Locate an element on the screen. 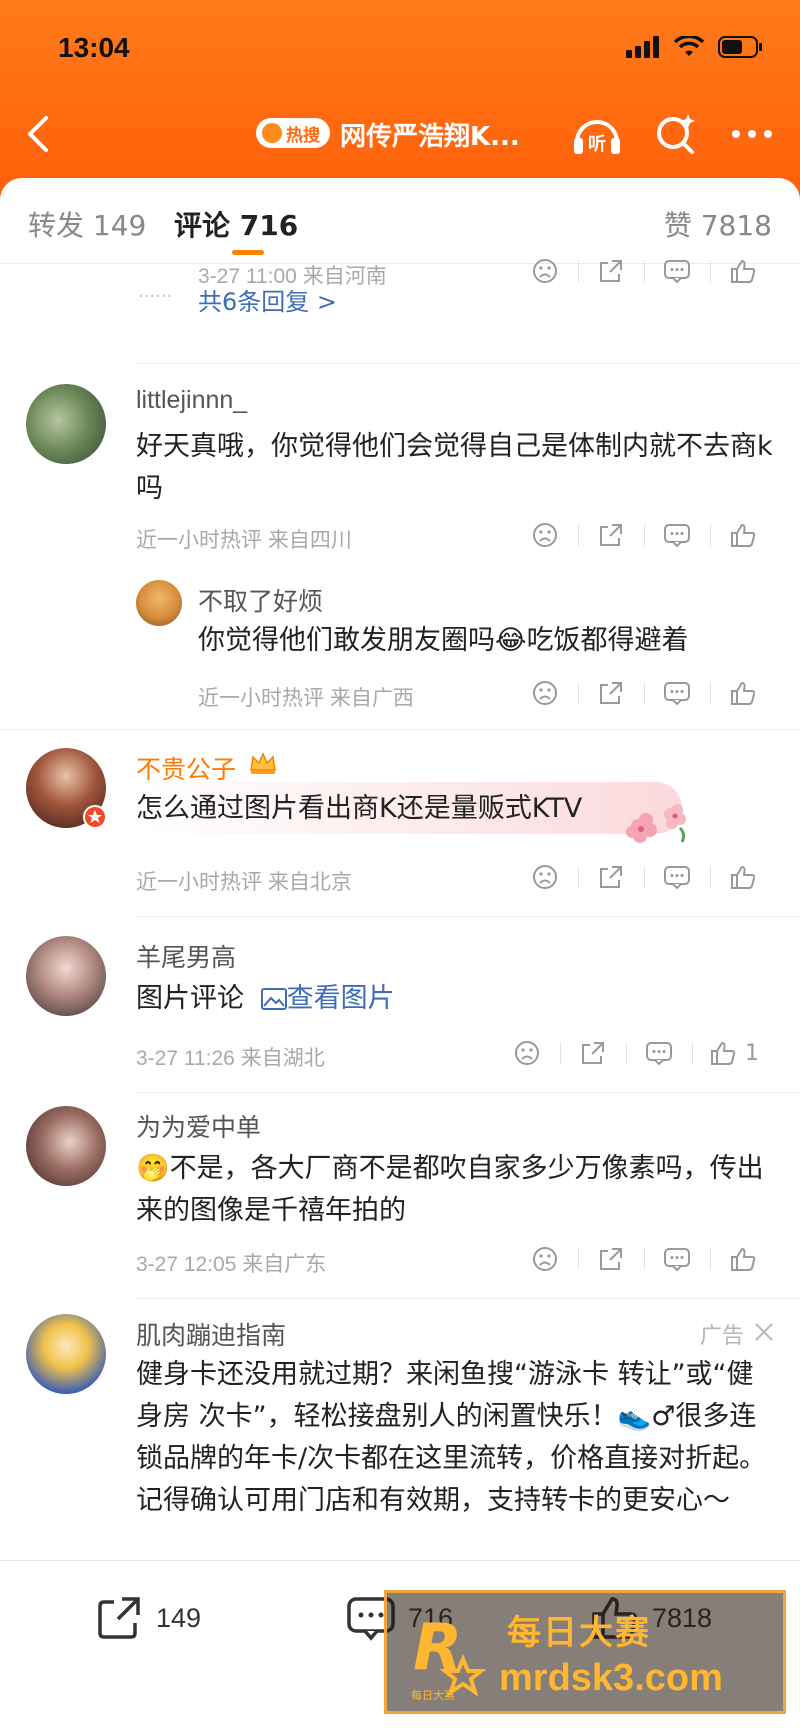  comment-text-part: 图片评论 is located at coordinates (190, 998).